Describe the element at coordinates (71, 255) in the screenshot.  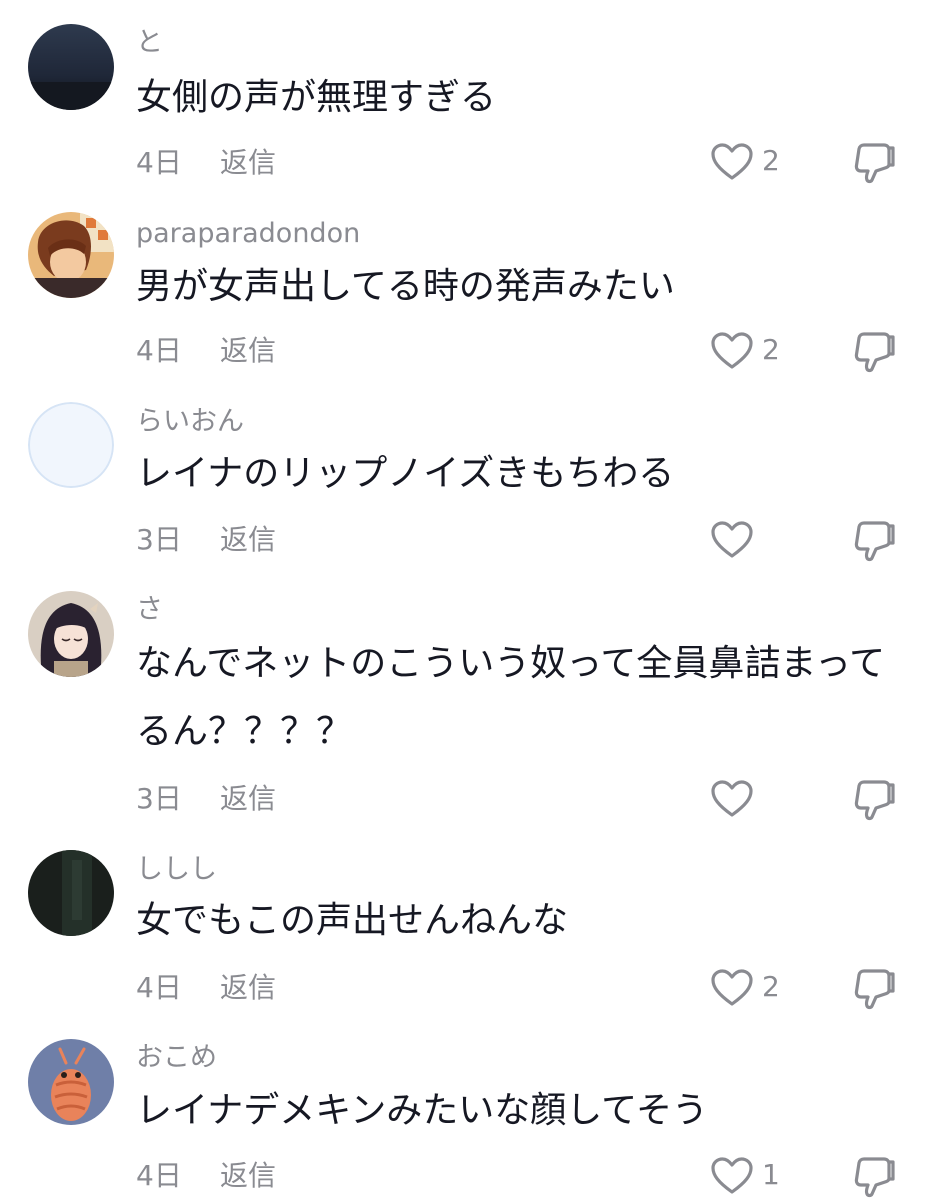
I see `anime-character-avatar` at that location.